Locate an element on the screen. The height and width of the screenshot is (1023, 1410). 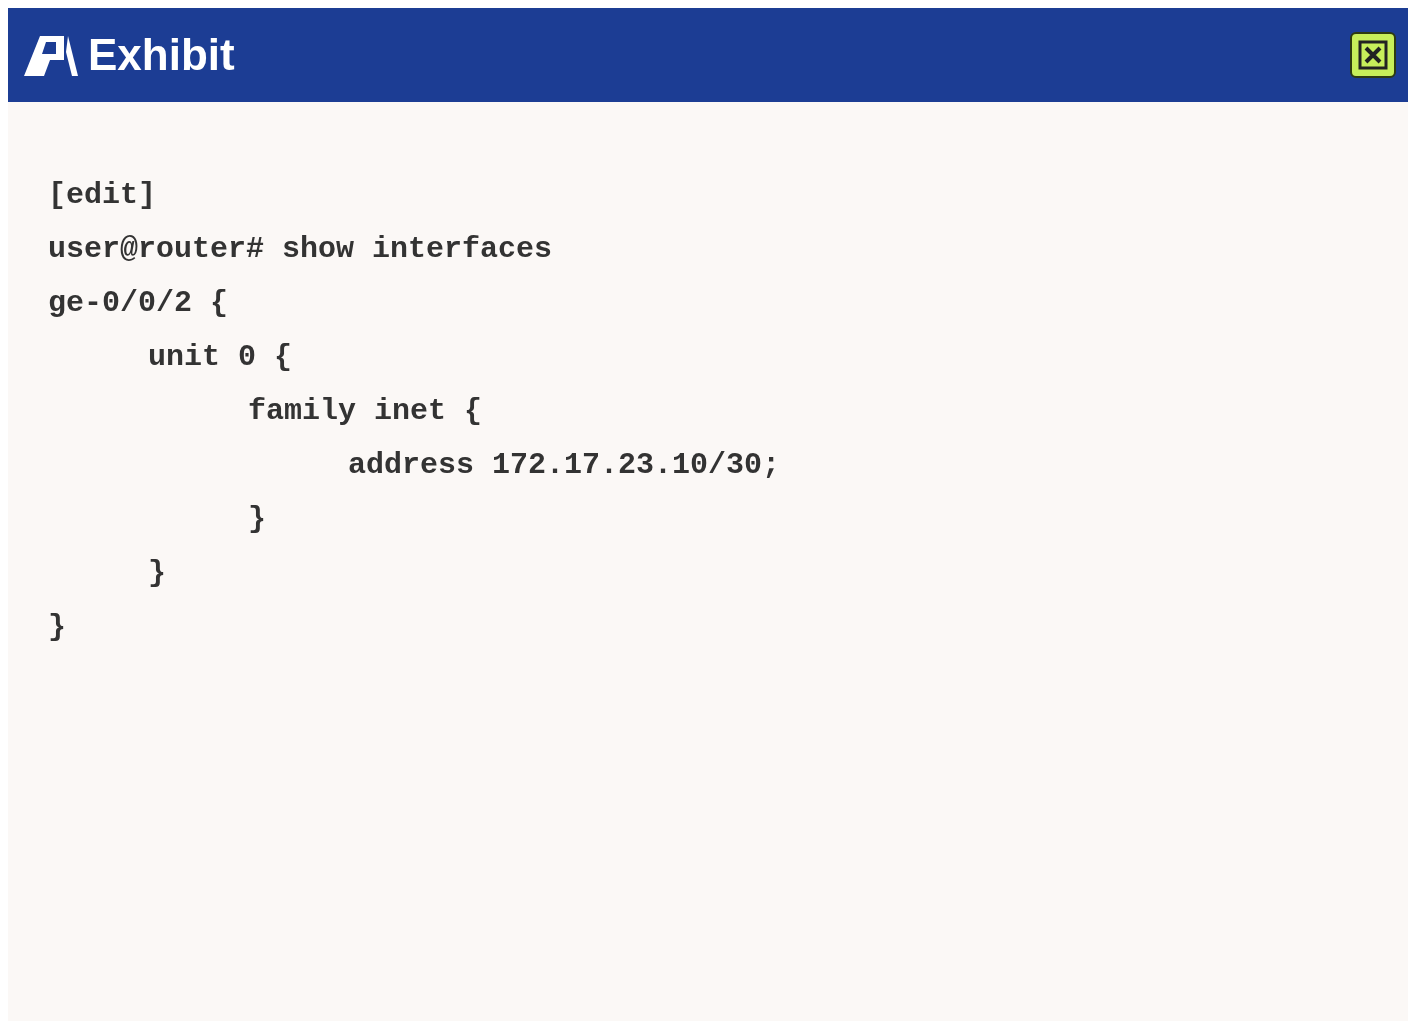
terminal-line: user@router# show interfaces is located at coordinates (300, 249).